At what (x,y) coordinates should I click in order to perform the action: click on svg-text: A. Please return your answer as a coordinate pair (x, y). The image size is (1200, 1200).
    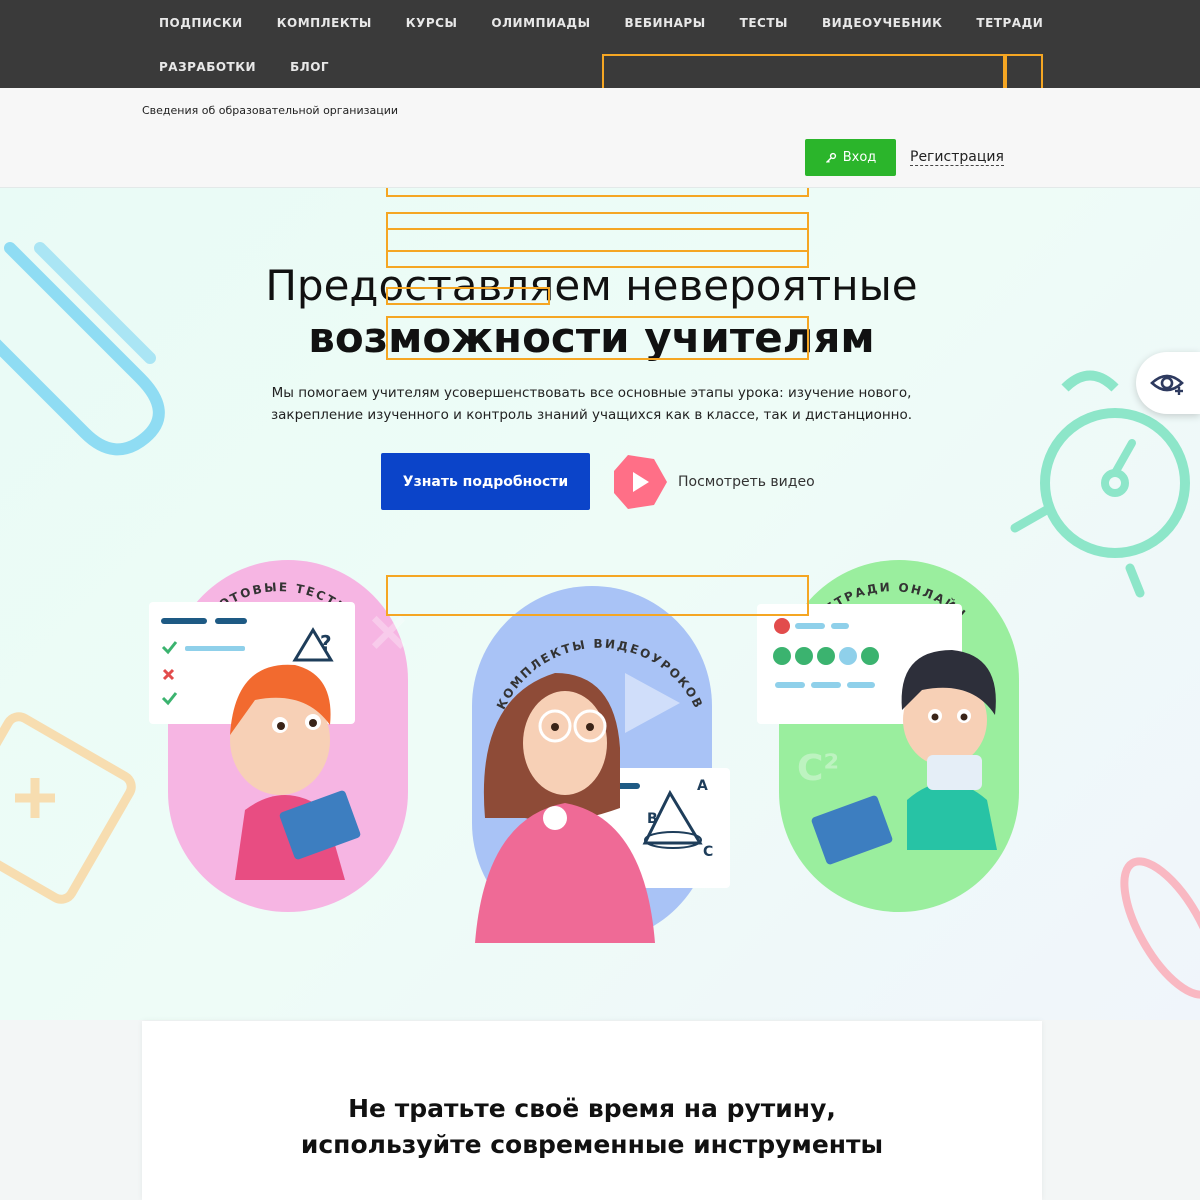
    Looking at the image, I should click on (702, 786).